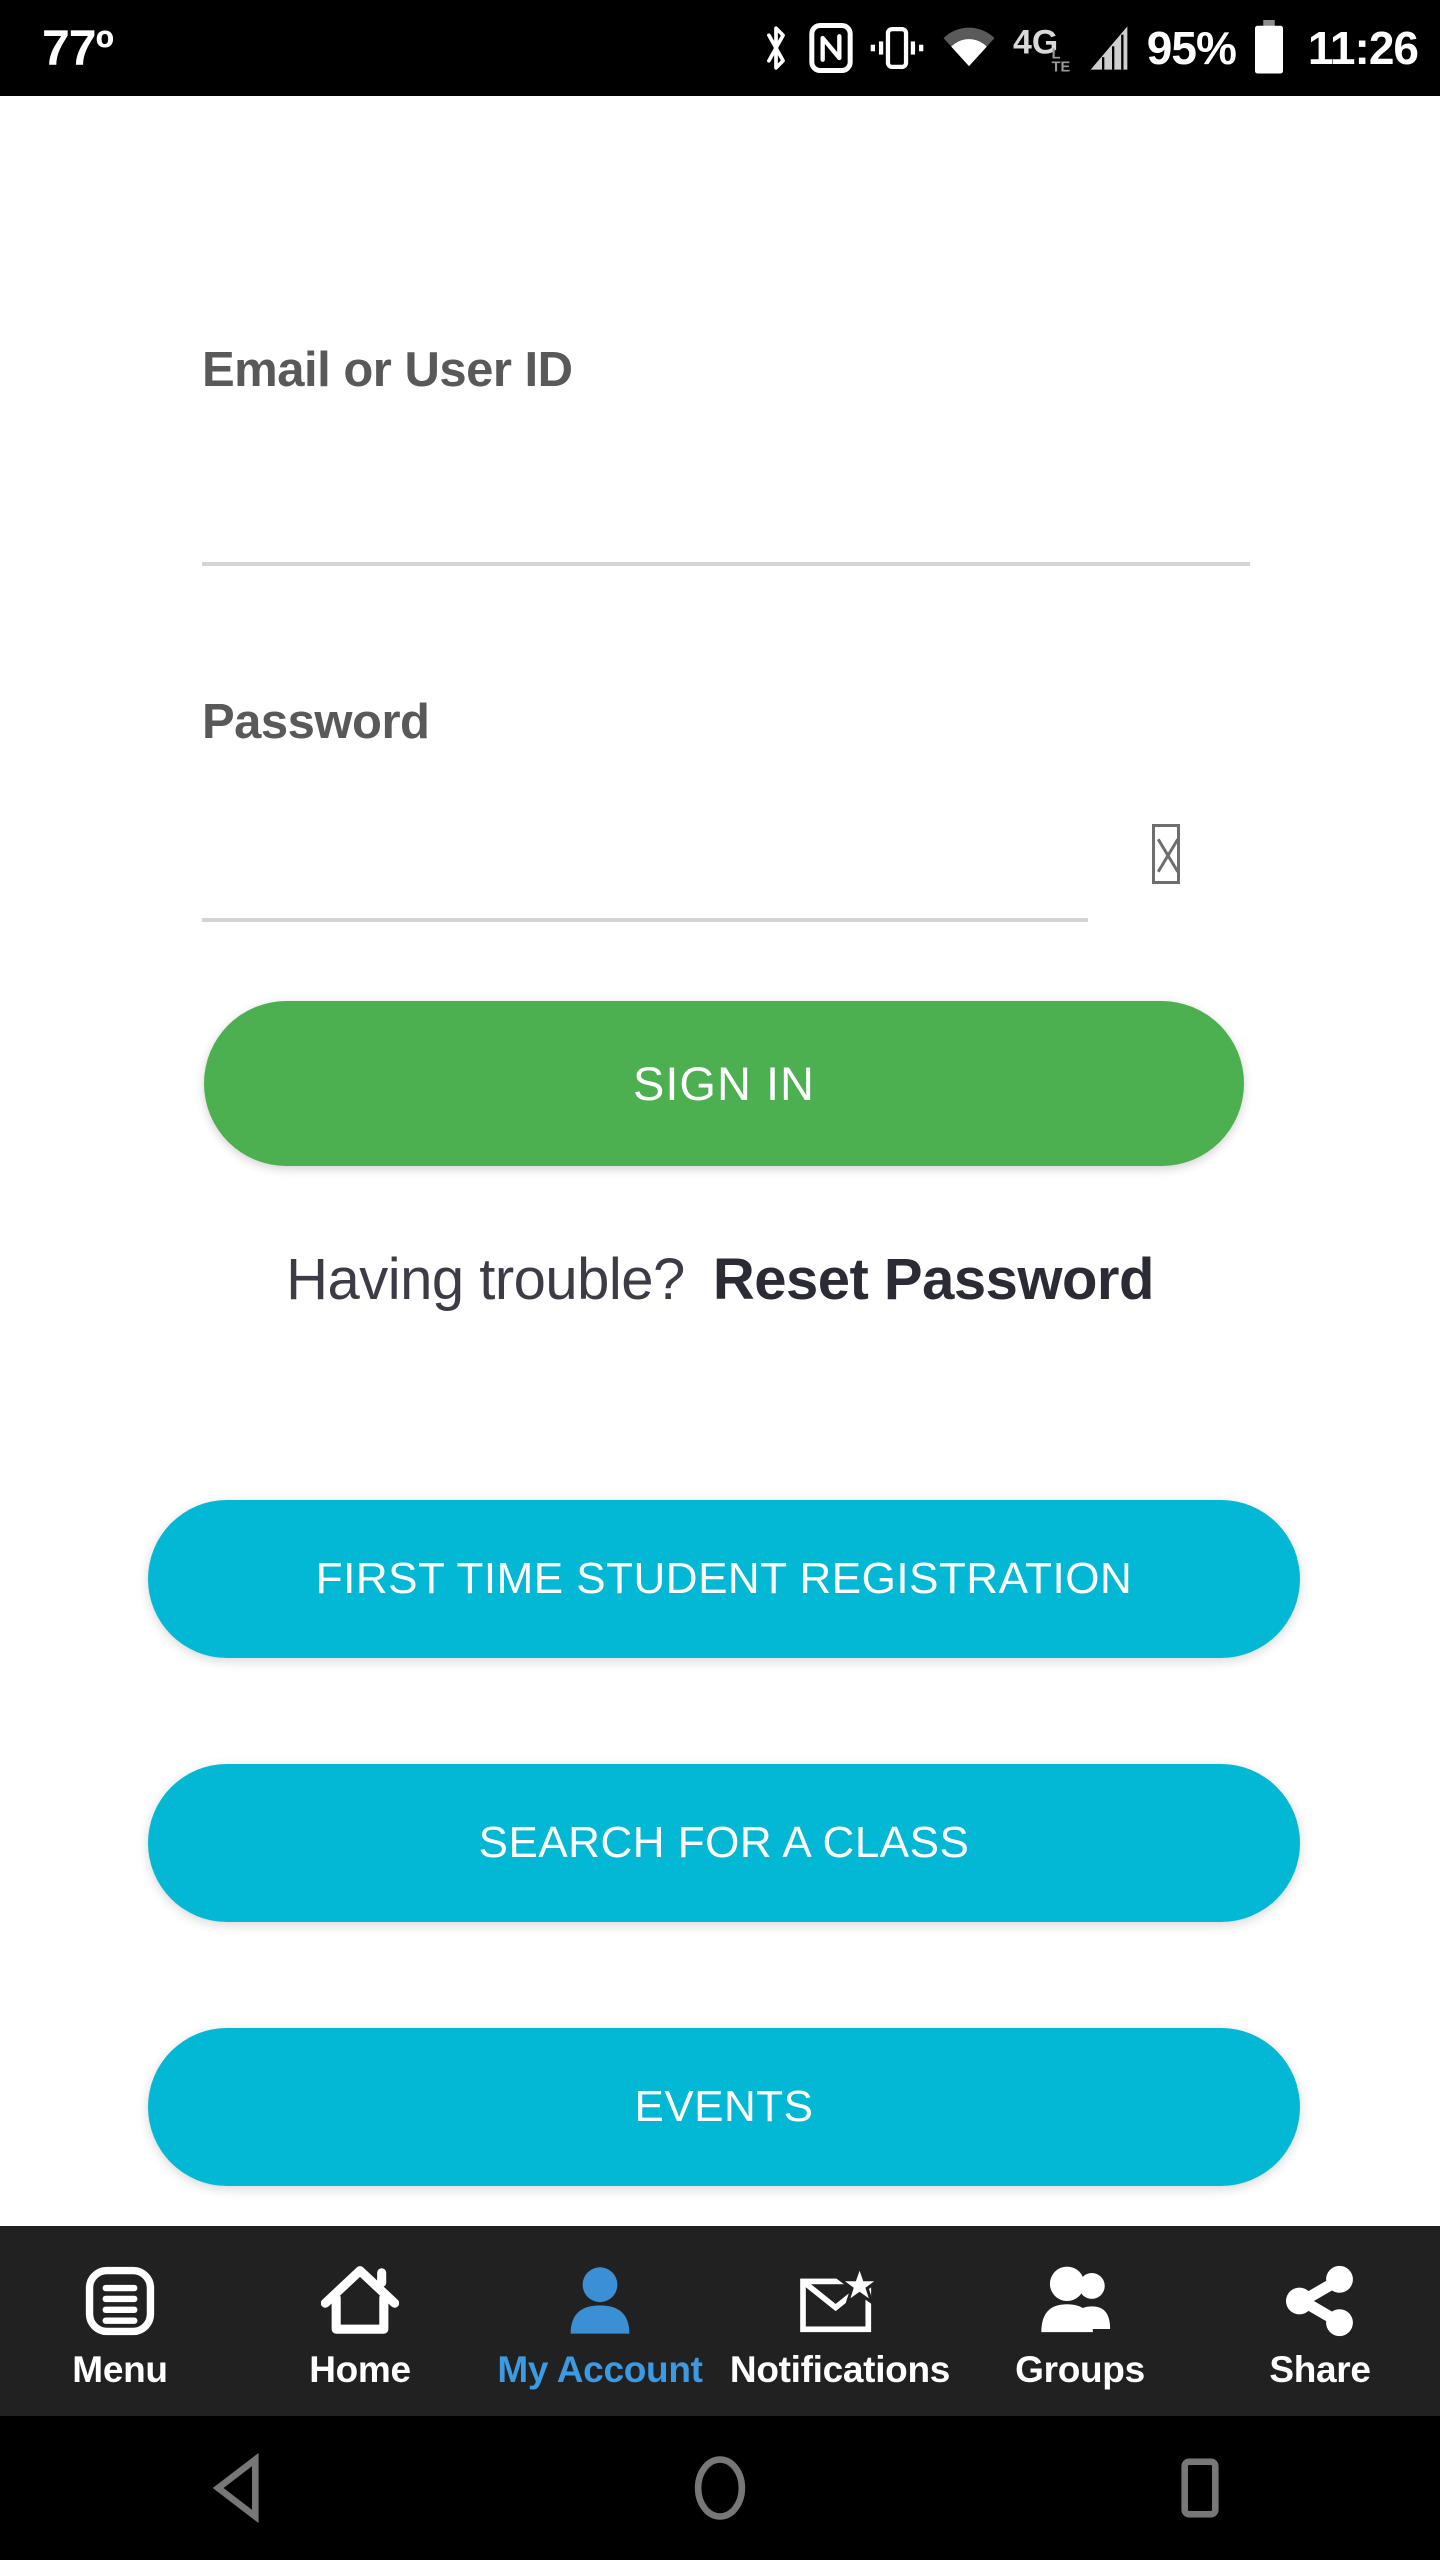  I want to click on help-row: Having trouble? Reset Password, so click(720, 1279).